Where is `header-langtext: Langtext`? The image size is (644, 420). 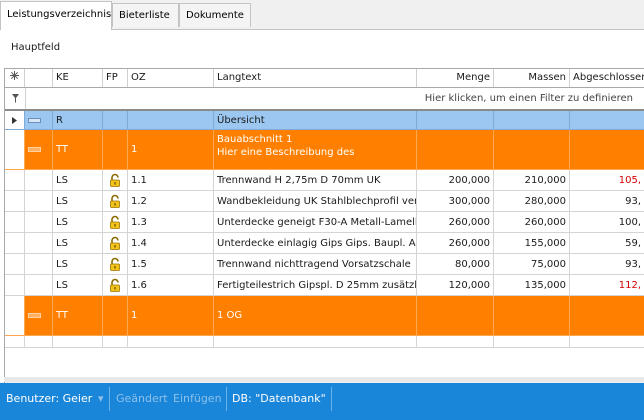 header-langtext: Langtext is located at coordinates (315, 78).